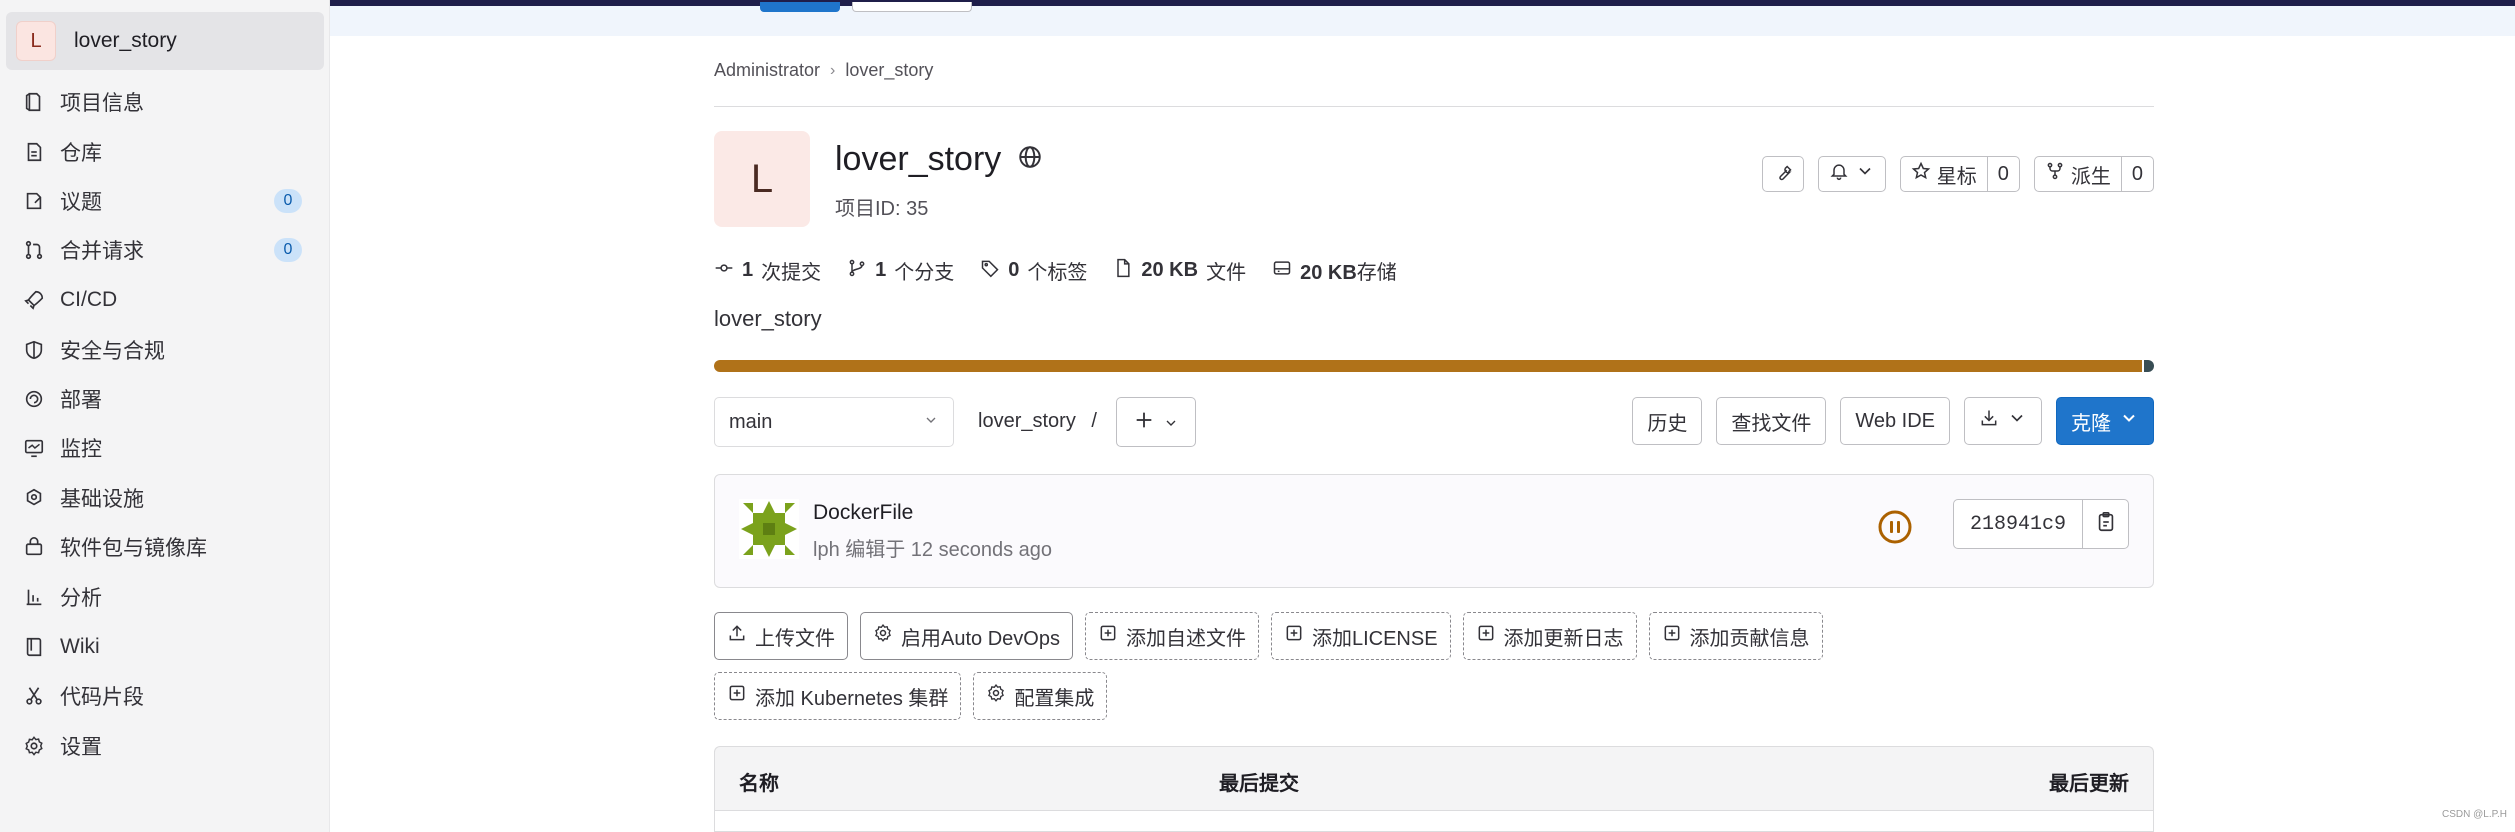 The image size is (2515, 832). Describe the element at coordinates (980, 638) in the screenshot. I see `quick-action-label: 启用Auto DevOps` at that location.